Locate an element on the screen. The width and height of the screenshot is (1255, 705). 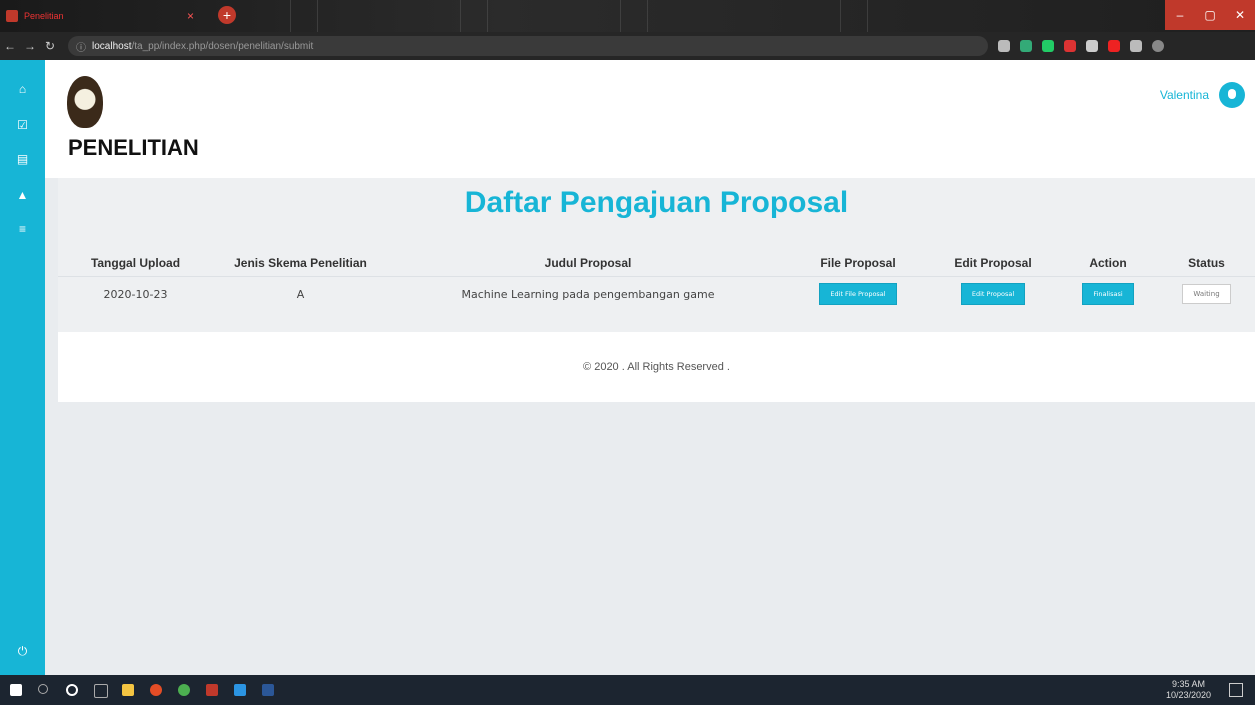
column-header: Tanggal Upload is located at coordinates (135, 263).